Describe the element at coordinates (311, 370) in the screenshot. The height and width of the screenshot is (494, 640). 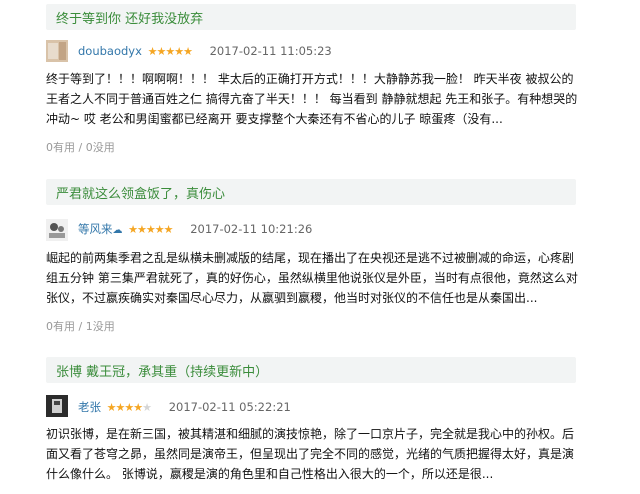
I see `review-title-bar: 张博 戴王冠，承其重（持续更新中）` at that location.